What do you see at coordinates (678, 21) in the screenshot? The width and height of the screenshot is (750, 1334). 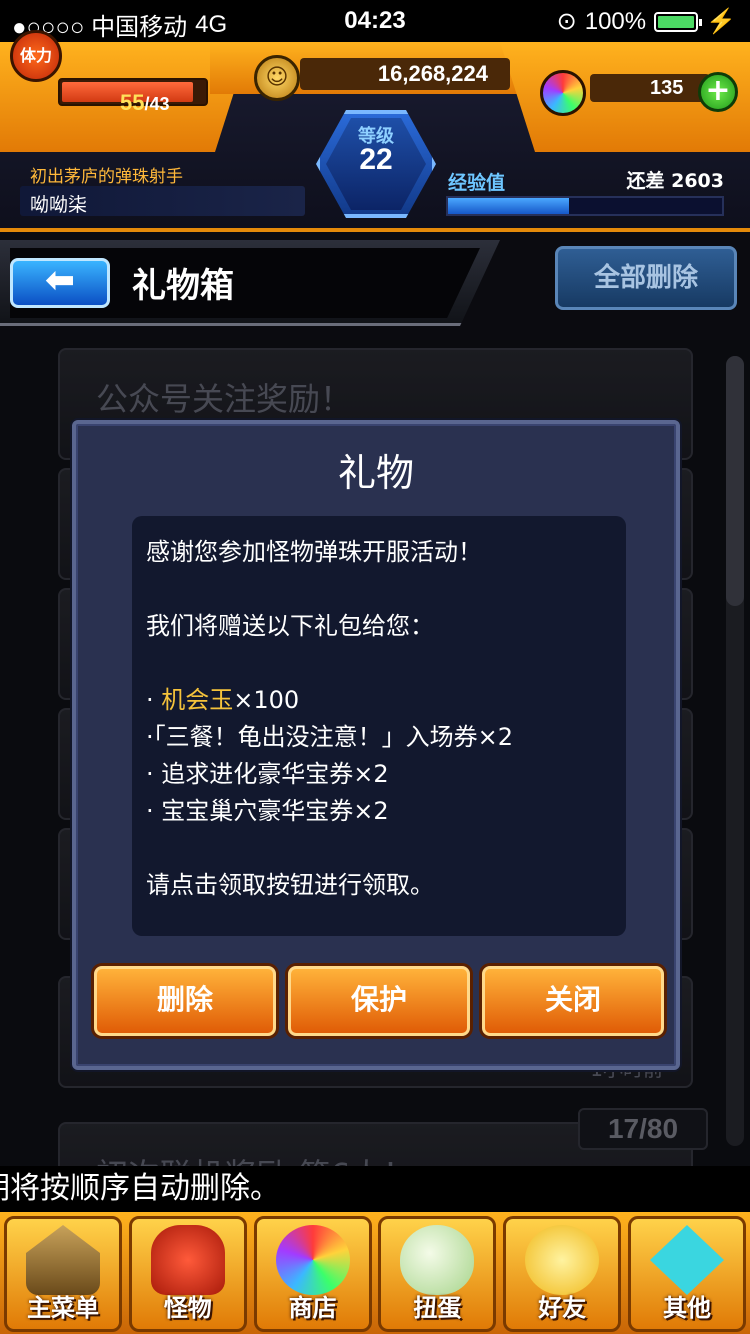 I see `battery-icon` at bounding box center [678, 21].